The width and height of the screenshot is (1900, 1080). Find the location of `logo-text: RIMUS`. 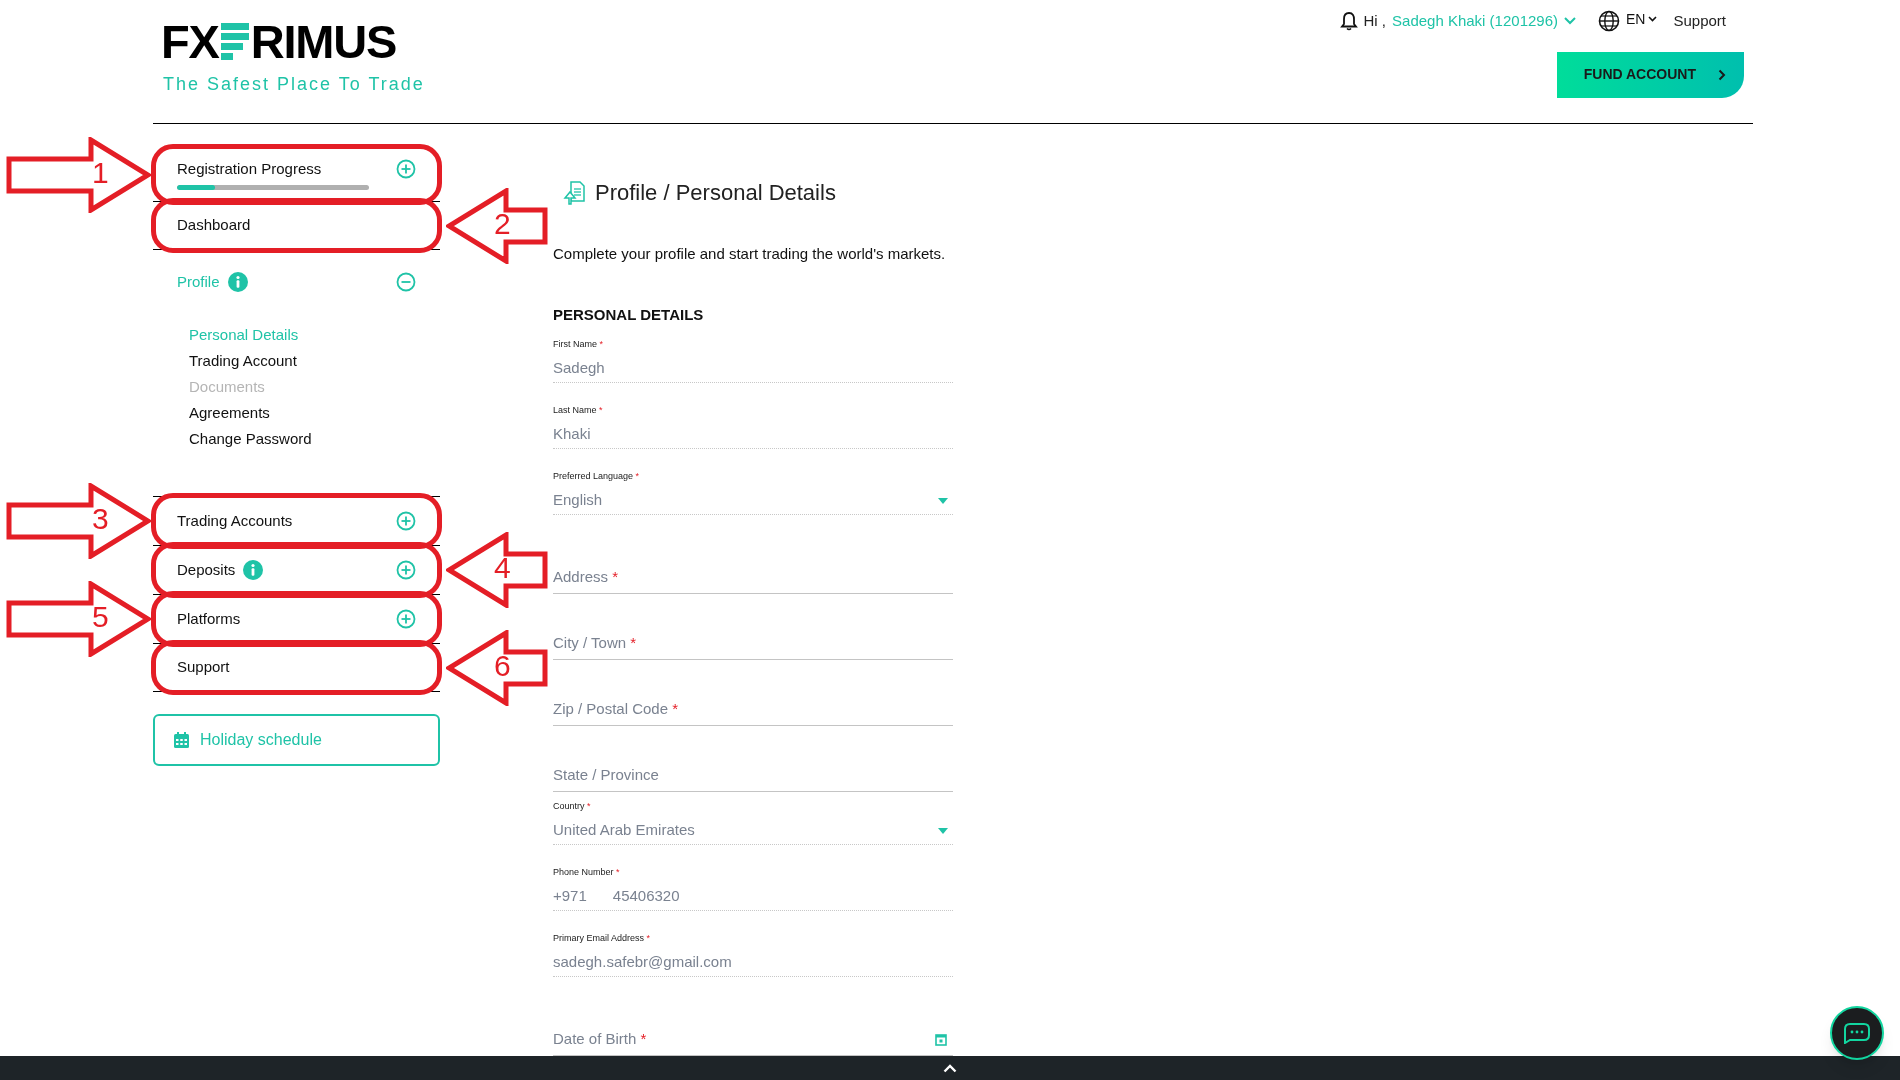

logo-text: RIMUS is located at coordinates (323, 41).